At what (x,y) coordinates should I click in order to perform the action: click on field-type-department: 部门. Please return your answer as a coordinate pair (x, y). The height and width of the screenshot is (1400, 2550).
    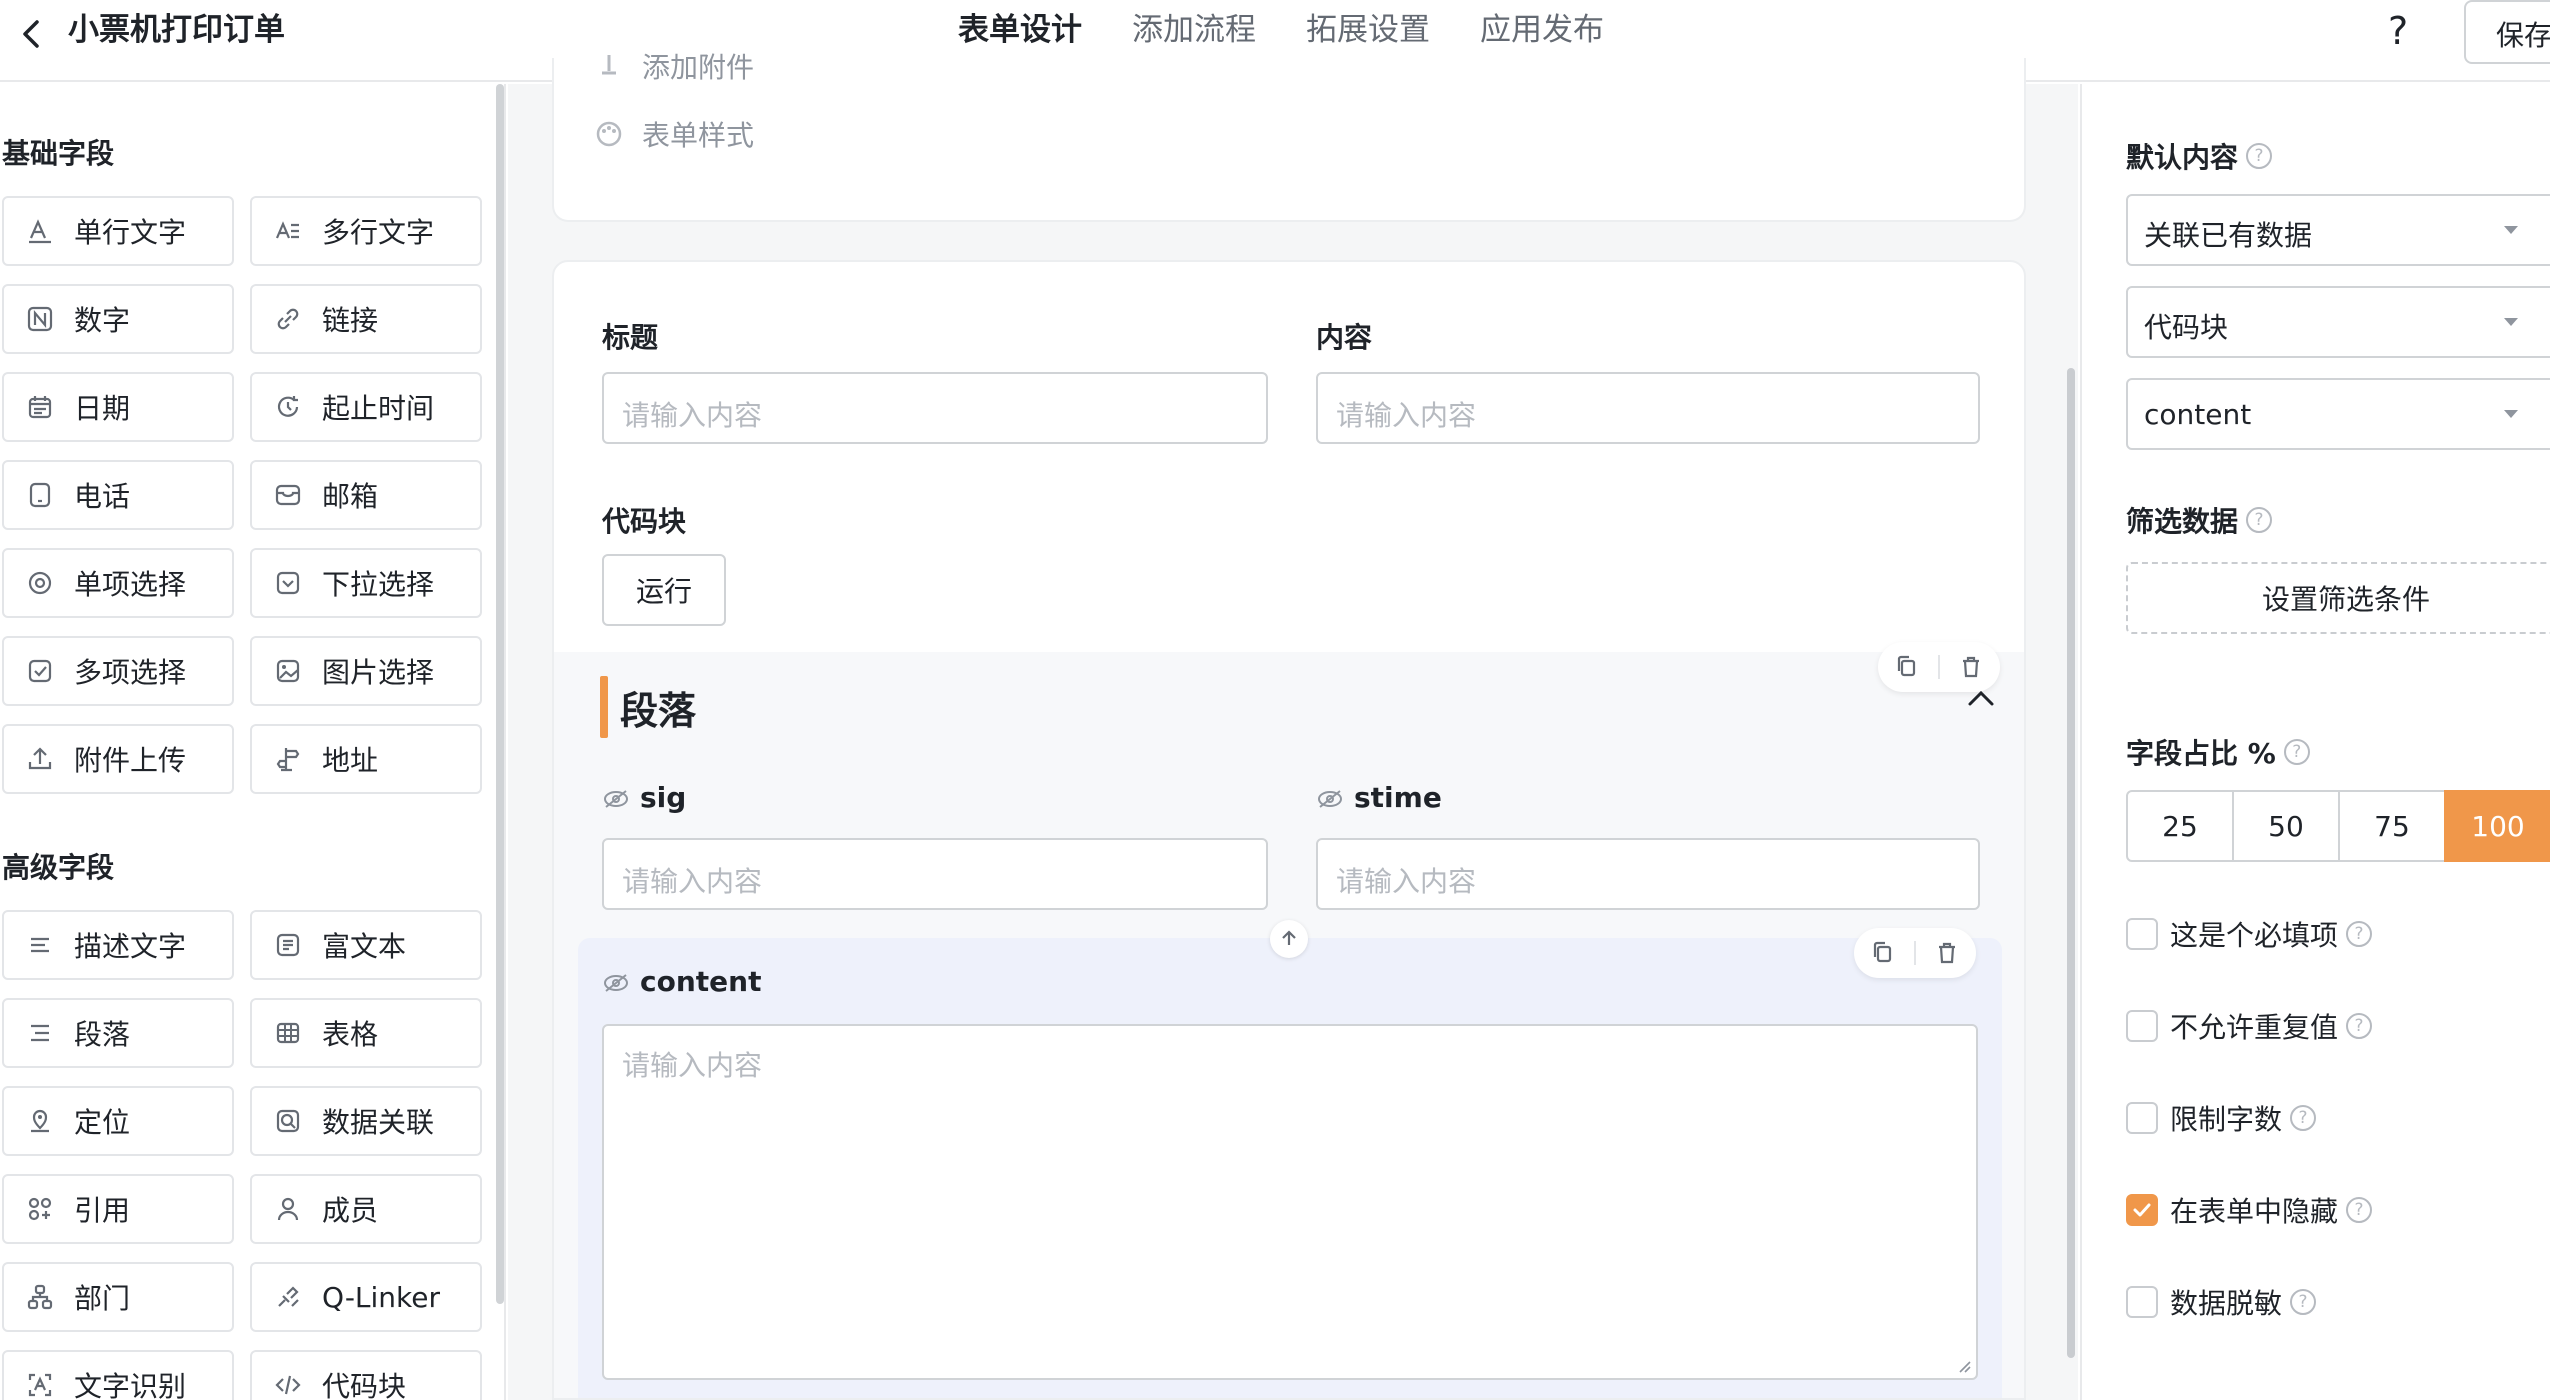
    Looking at the image, I should click on (118, 1297).